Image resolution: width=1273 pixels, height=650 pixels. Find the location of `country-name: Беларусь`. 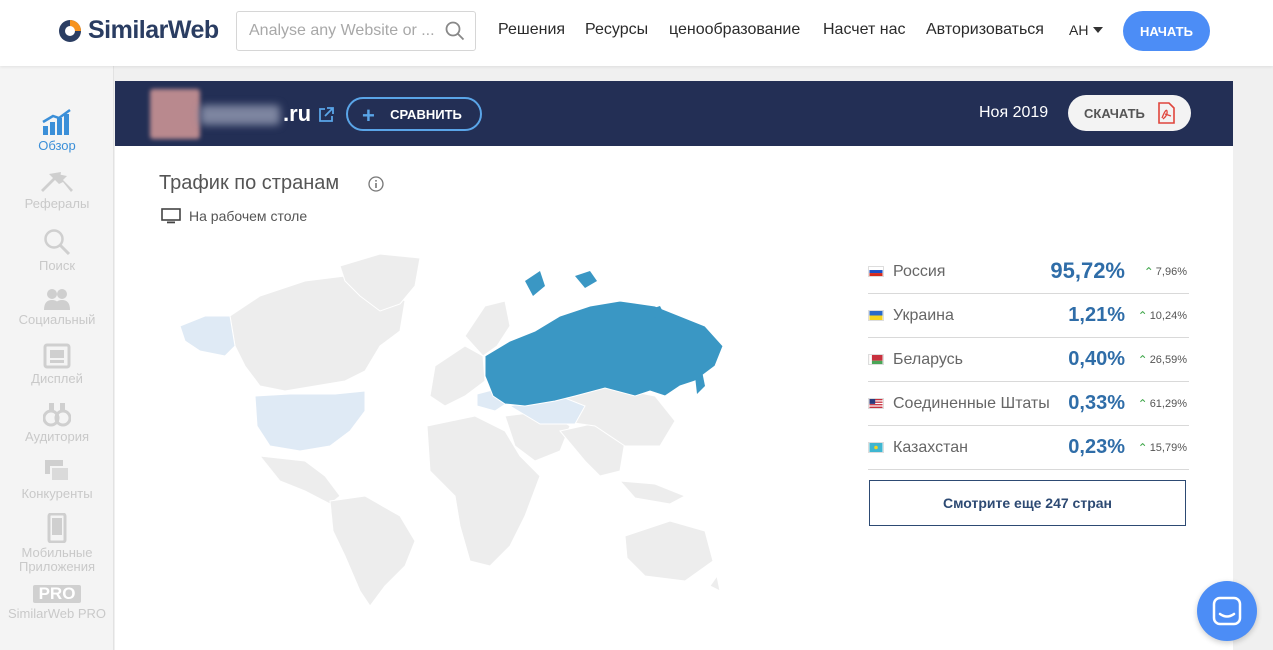

country-name: Беларусь is located at coordinates (928, 359).